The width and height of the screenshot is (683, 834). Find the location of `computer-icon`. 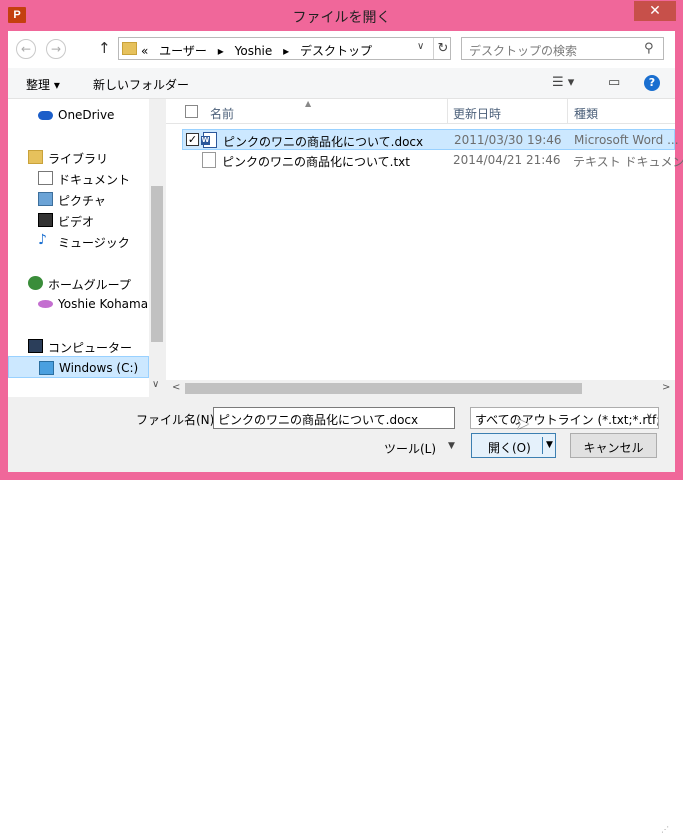

computer-icon is located at coordinates (35, 346).